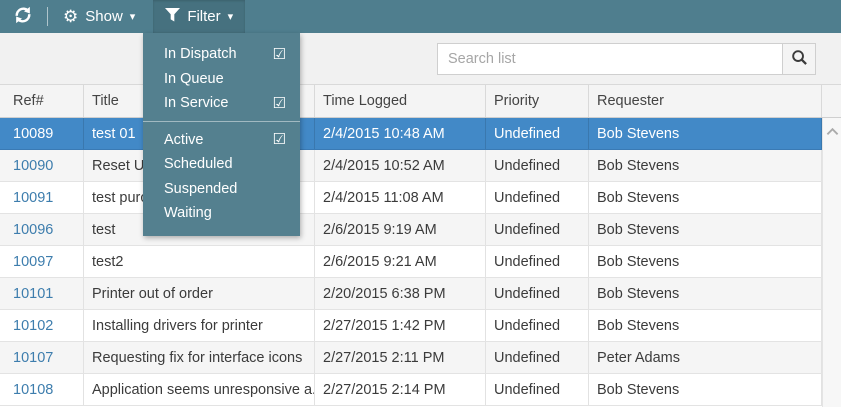  I want to click on filter-menu-item: In Queue, so click(221, 79).